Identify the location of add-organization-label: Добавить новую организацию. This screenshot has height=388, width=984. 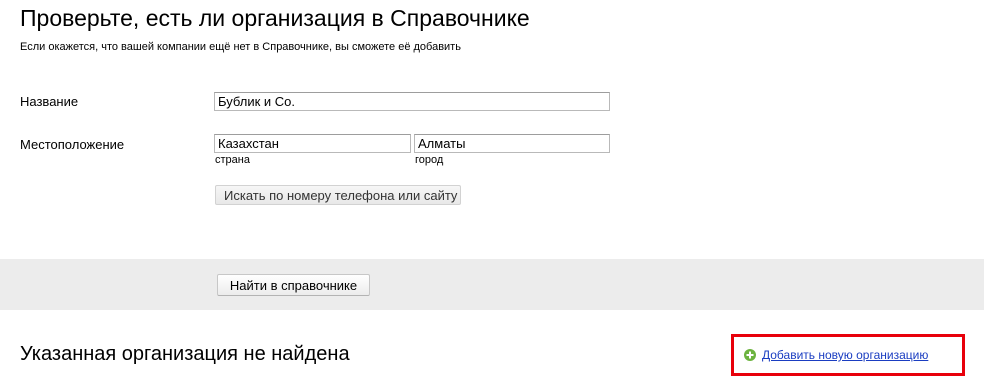
(845, 355).